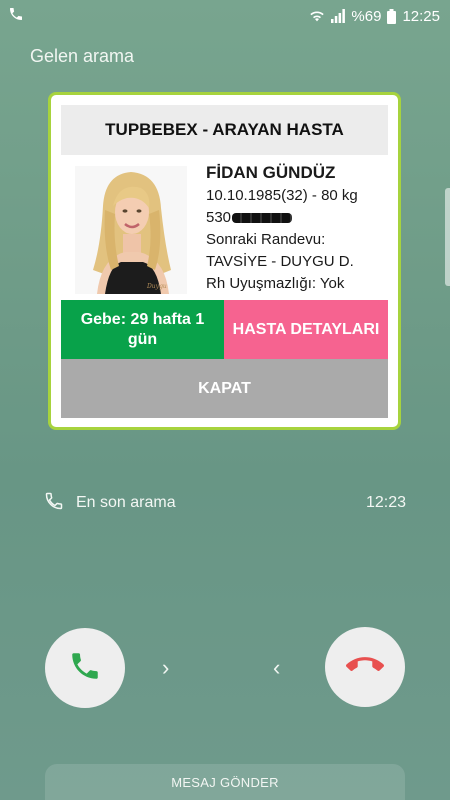 The height and width of the screenshot is (800, 450). Describe the element at coordinates (262, 218) in the screenshot. I see `masked-phone-redaction` at that location.